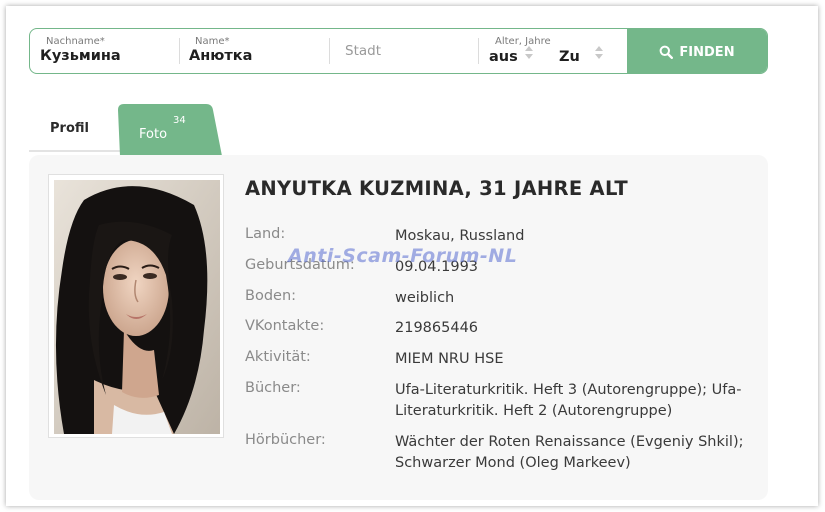  Describe the element at coordinates (285, 440) in the screenshot. I see `audiobooks-label: Hörbücher:` at that location.